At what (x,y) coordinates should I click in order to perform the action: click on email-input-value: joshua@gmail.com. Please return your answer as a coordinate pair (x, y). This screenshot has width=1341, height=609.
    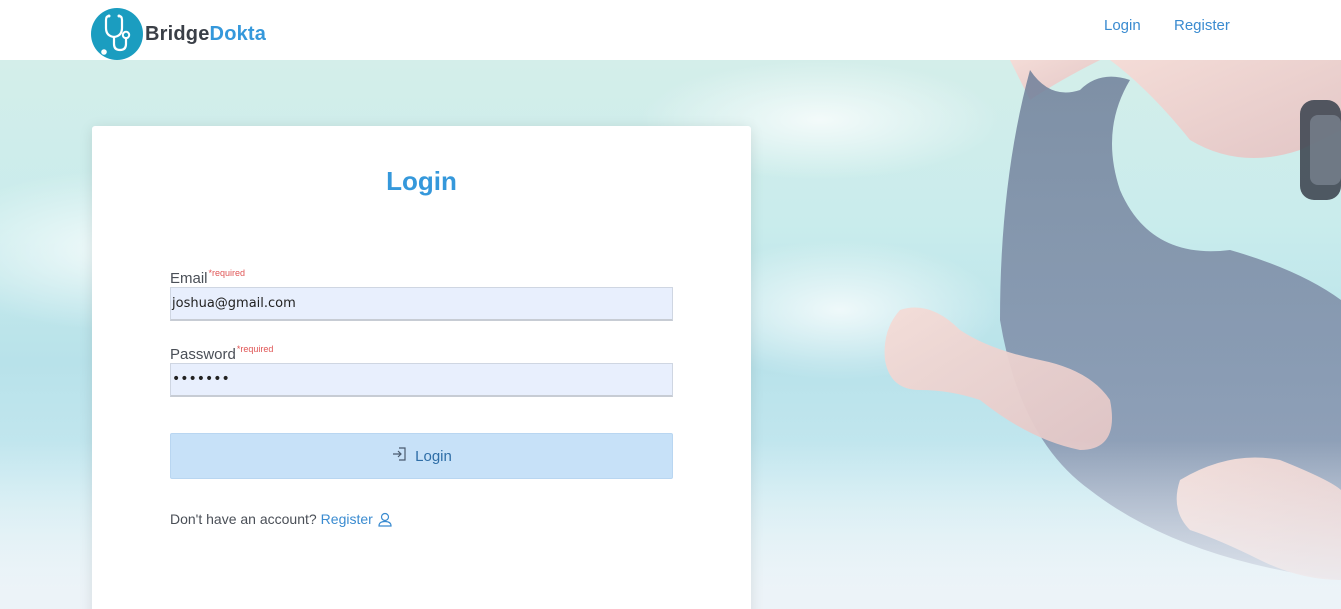
    Looking at the image, I should click on (234, 303).